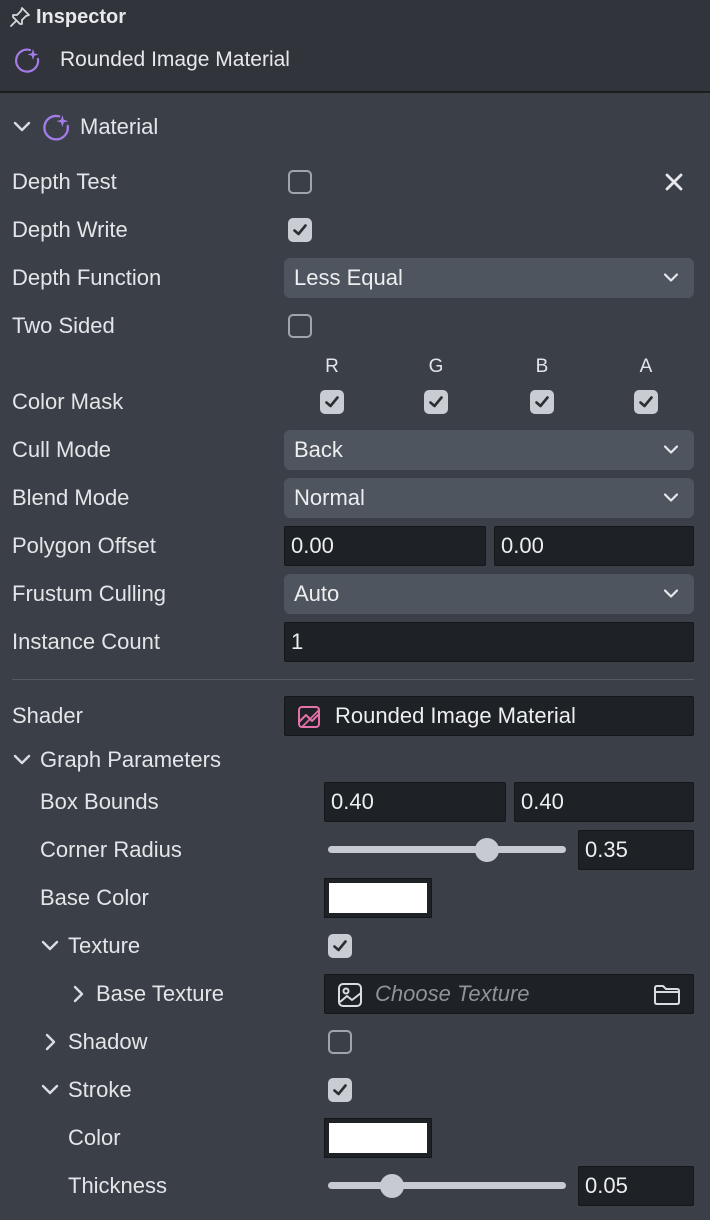 The height and width of the screenshot is (1220, 710). I want to click on thickness-input: 0.05, so click(636, 1186).